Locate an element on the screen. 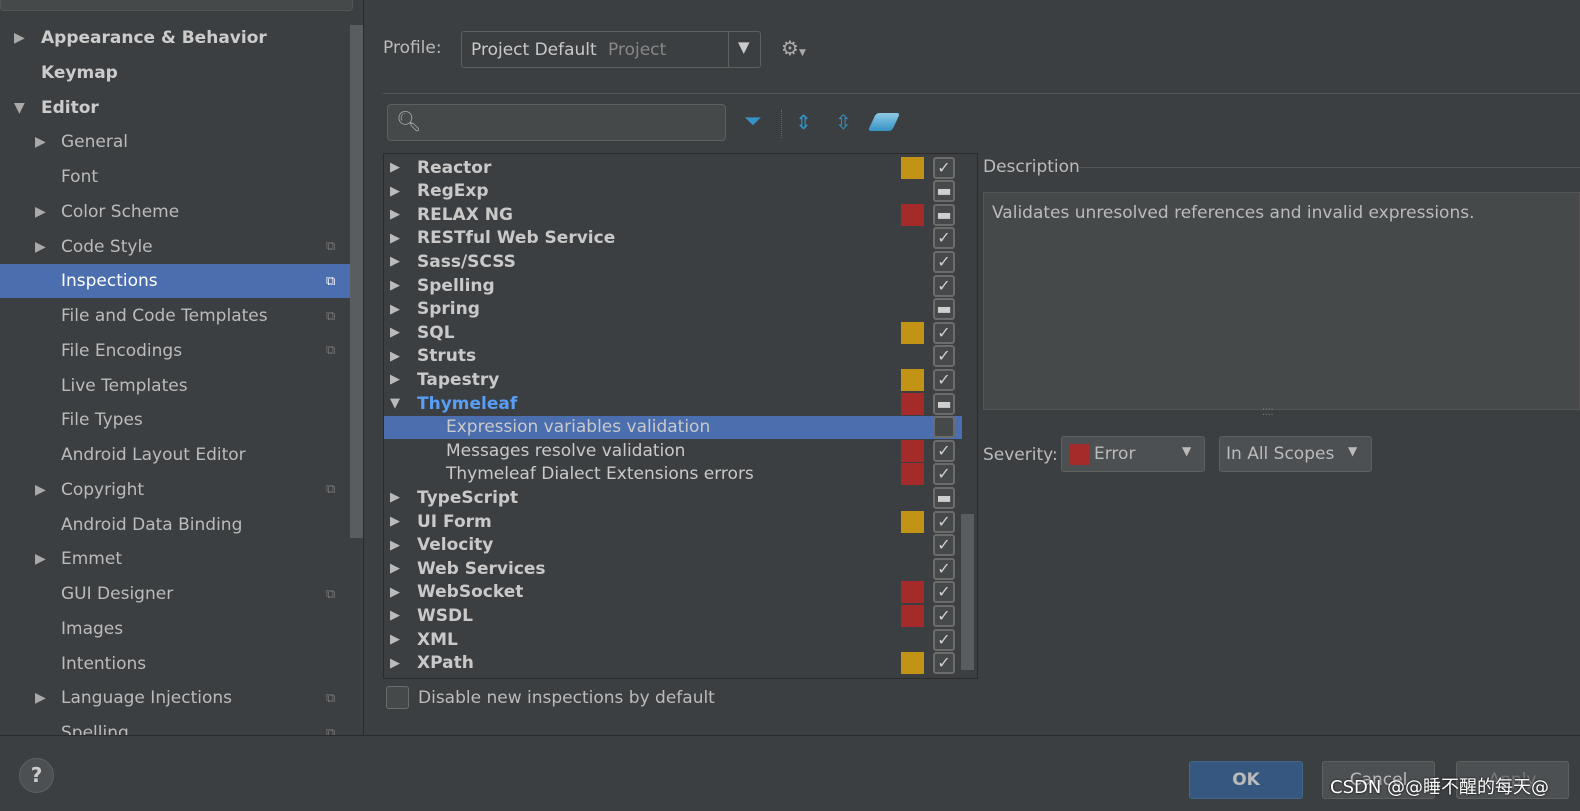 Image resolution: width=1580 pixels, height=811 pixels. tree-row: ▶ WebSocket ✓ is located at coordinates (673, 592).